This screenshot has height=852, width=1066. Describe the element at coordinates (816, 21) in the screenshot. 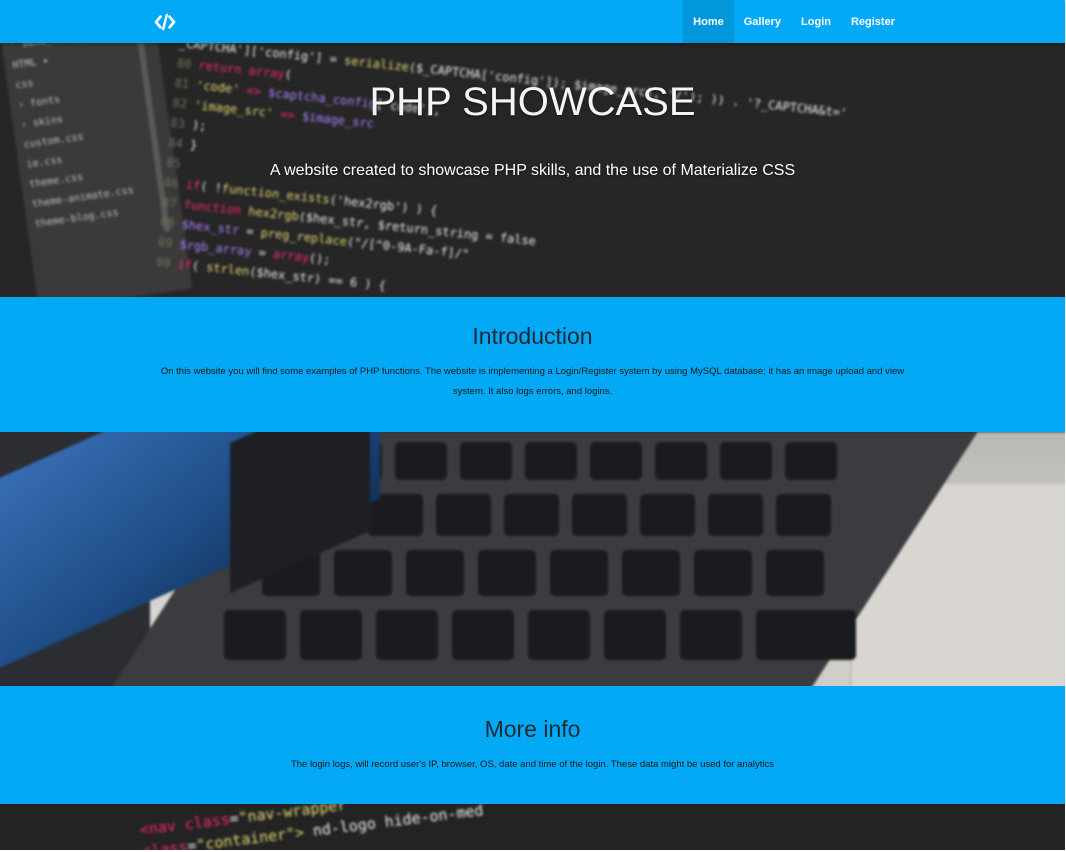

I see `nav-link-login: Login` at that location.